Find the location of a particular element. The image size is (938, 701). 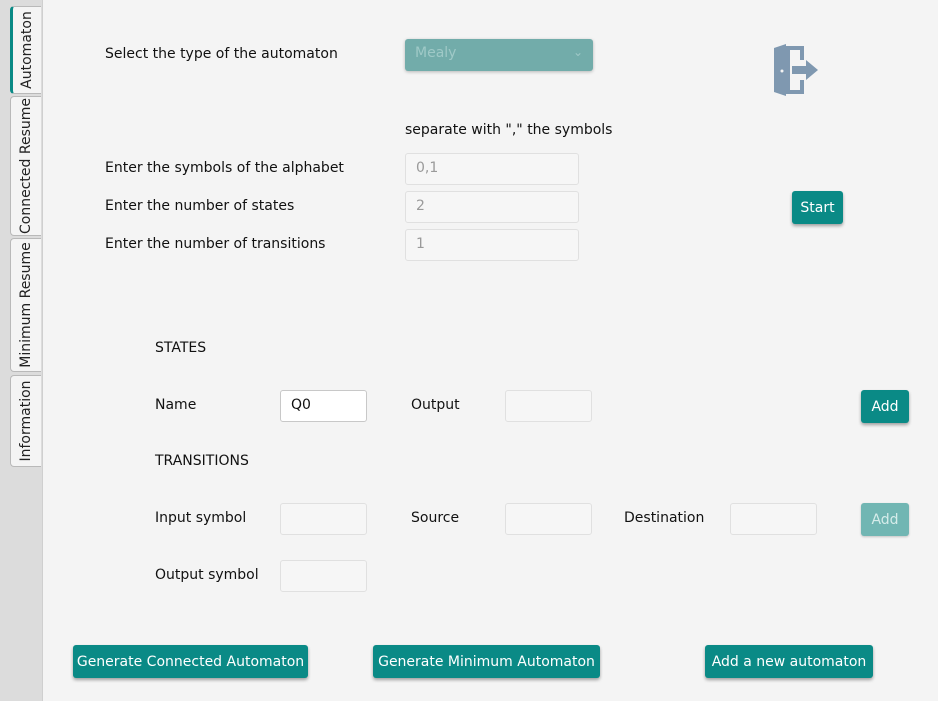

type-label: Select the type of the automaton is located at coordinates (221, 54).